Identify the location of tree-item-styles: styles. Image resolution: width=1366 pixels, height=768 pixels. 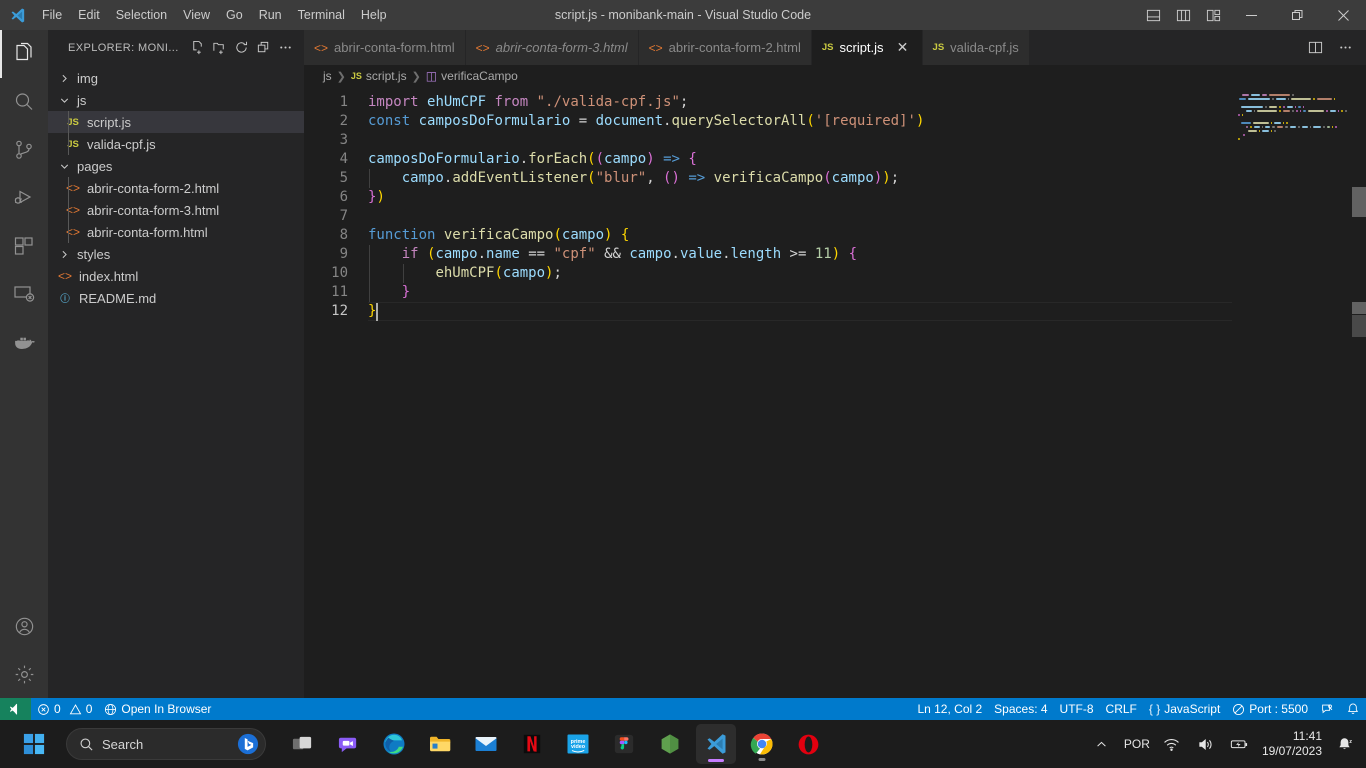
(176, 254).